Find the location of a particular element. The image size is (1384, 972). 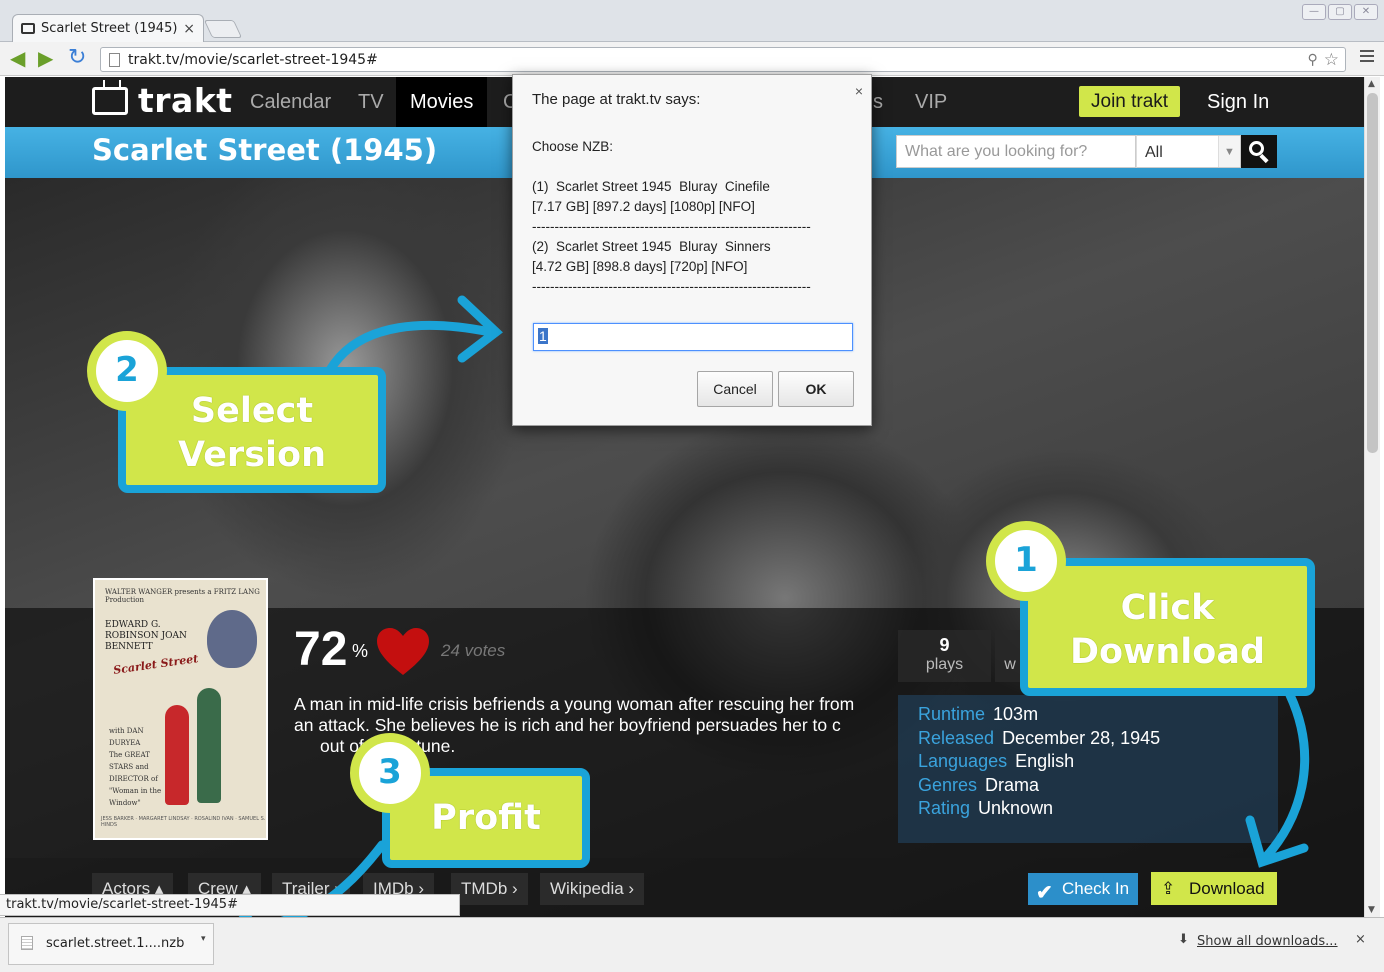

nav-tv: TV is located at coordinates (371, 102).